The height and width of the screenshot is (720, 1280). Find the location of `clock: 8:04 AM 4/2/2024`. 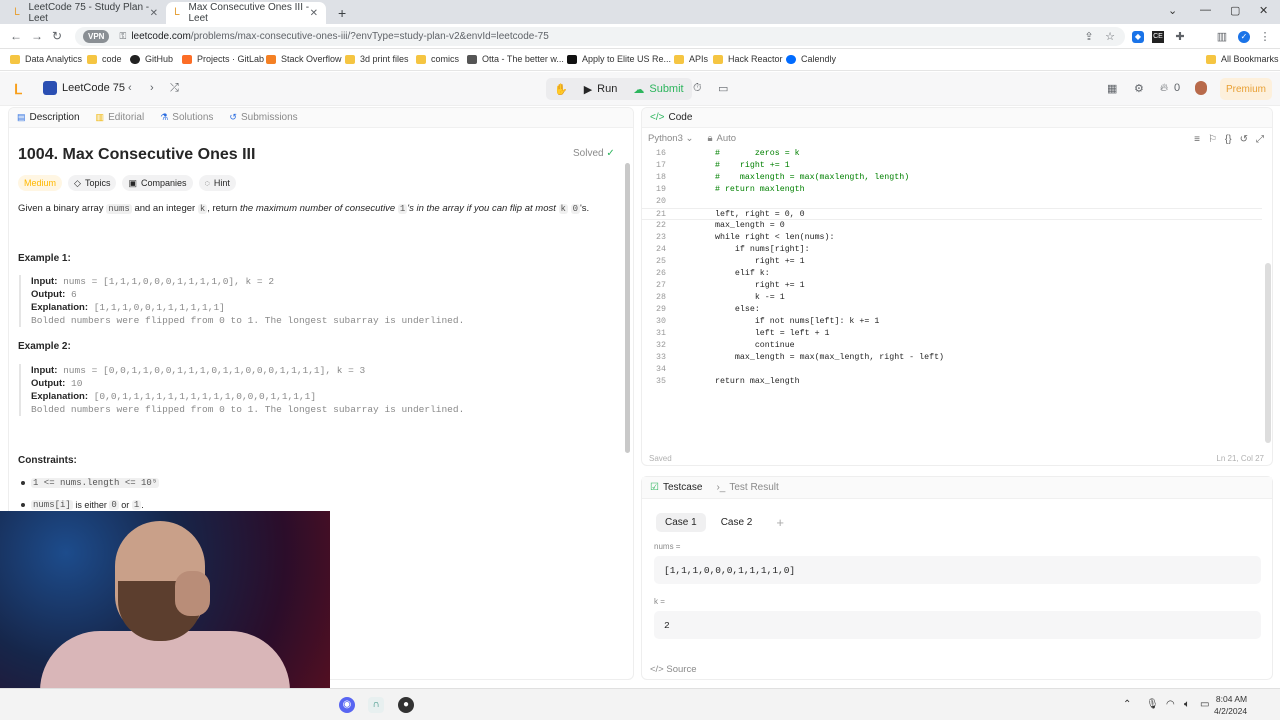

clock: 8:04 AM 4/2/2024 is located at coordinates (1230, 705).